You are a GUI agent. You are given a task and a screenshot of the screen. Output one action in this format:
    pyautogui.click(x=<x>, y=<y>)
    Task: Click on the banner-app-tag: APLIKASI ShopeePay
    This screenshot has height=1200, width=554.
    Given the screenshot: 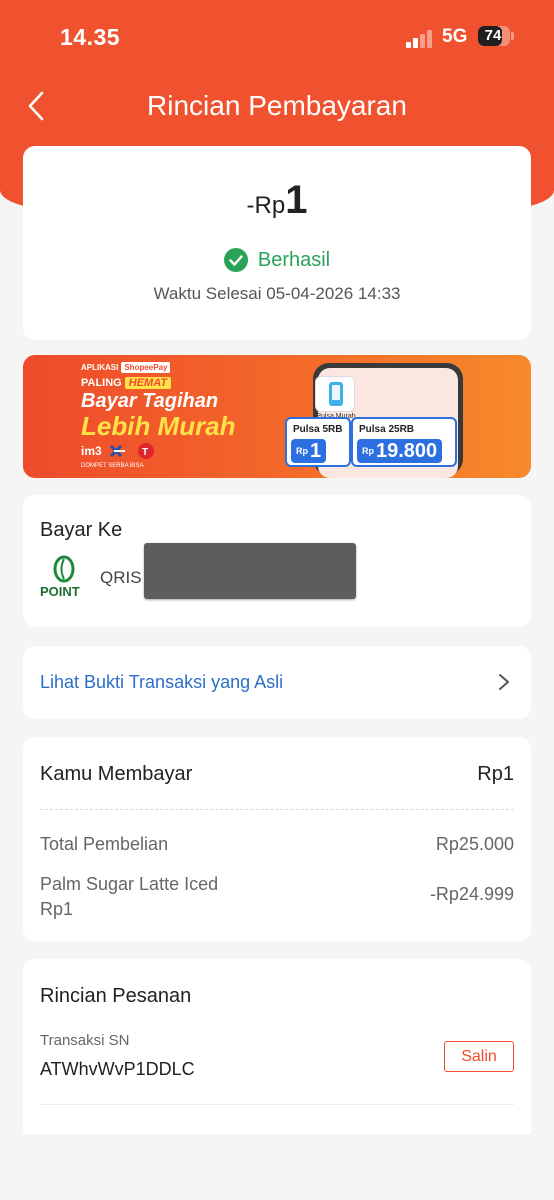 What is the action you would take?
    pyautogui.click(x=126, y=367)
    